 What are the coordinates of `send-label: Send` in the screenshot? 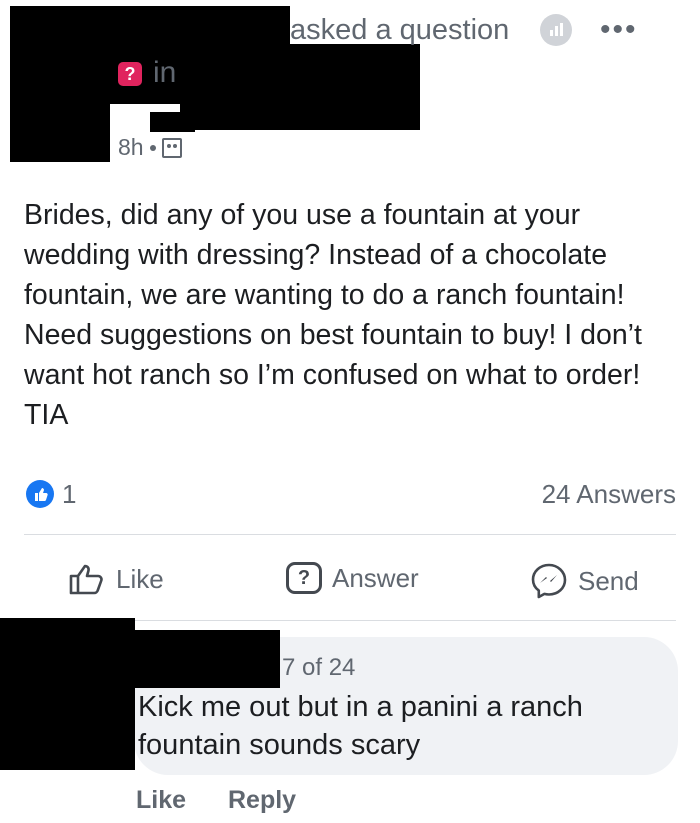 It's located at (608, 580).